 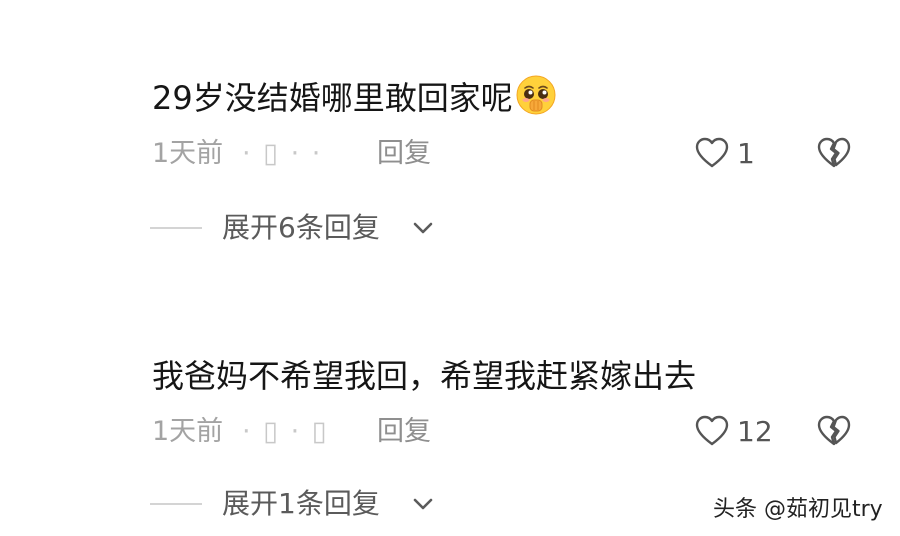 What do you see at coordinates (301, 503) in the screenshot?
I see `expand-replies-label: 展开1条回复` at bounding box center [301, 503].